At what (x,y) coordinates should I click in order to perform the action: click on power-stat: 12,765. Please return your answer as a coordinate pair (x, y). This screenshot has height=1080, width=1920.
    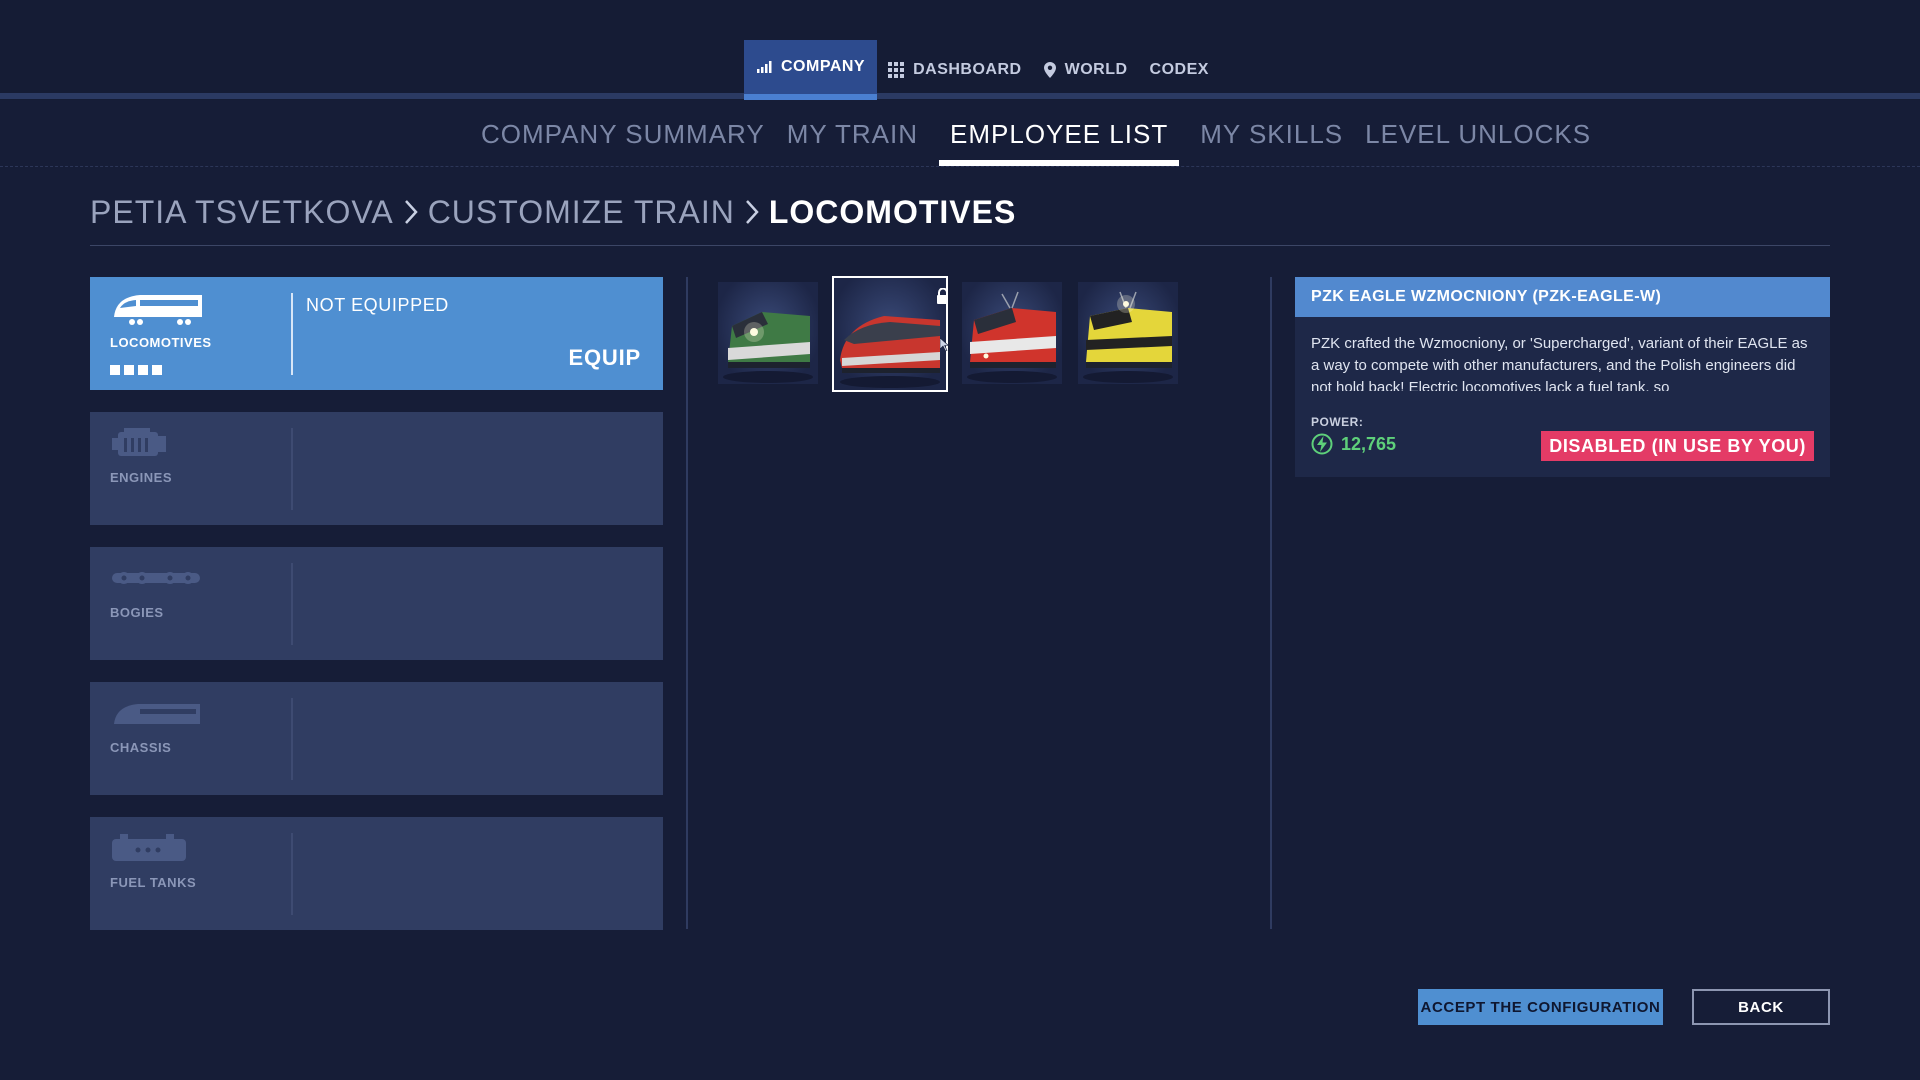
    Looking at the image, I should click on (1353, 444).